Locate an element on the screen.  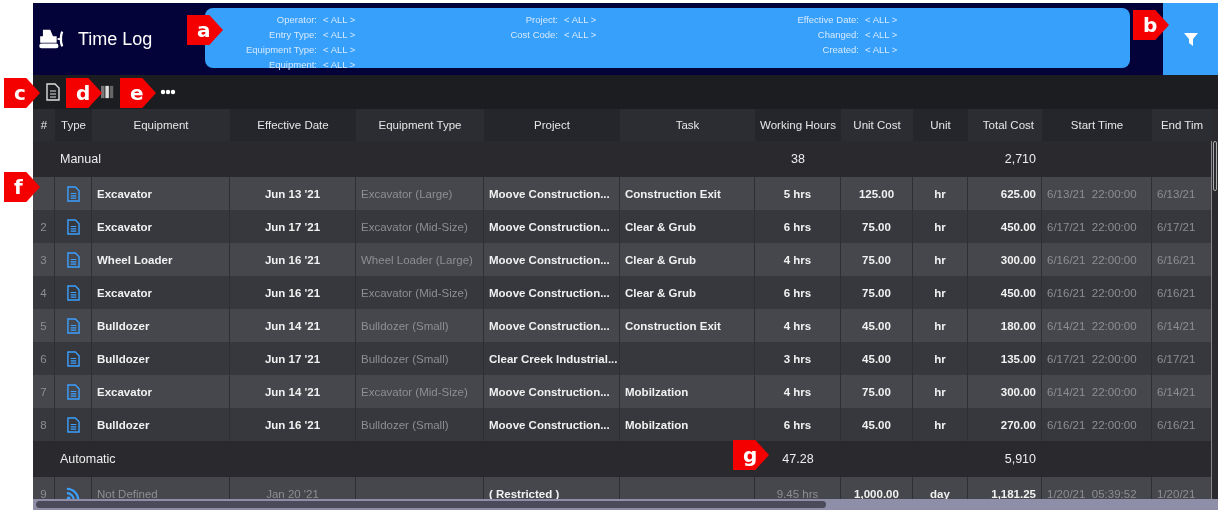
table-cell: 8 is located at coordinates (43, 424).